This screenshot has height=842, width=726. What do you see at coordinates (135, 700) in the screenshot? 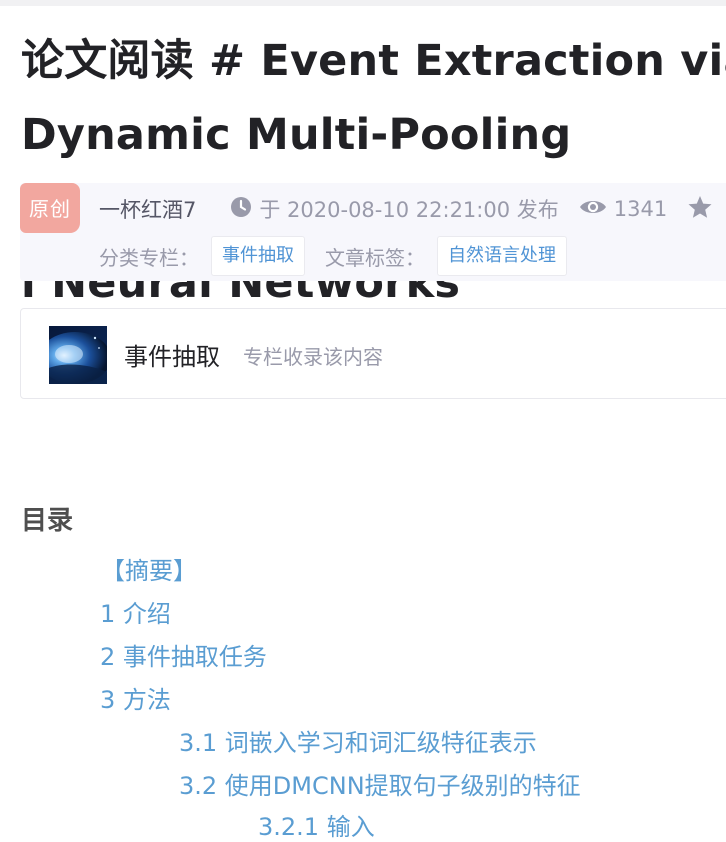
I see `toc-item-method: 3 方法` at bounding box center [135, 700].